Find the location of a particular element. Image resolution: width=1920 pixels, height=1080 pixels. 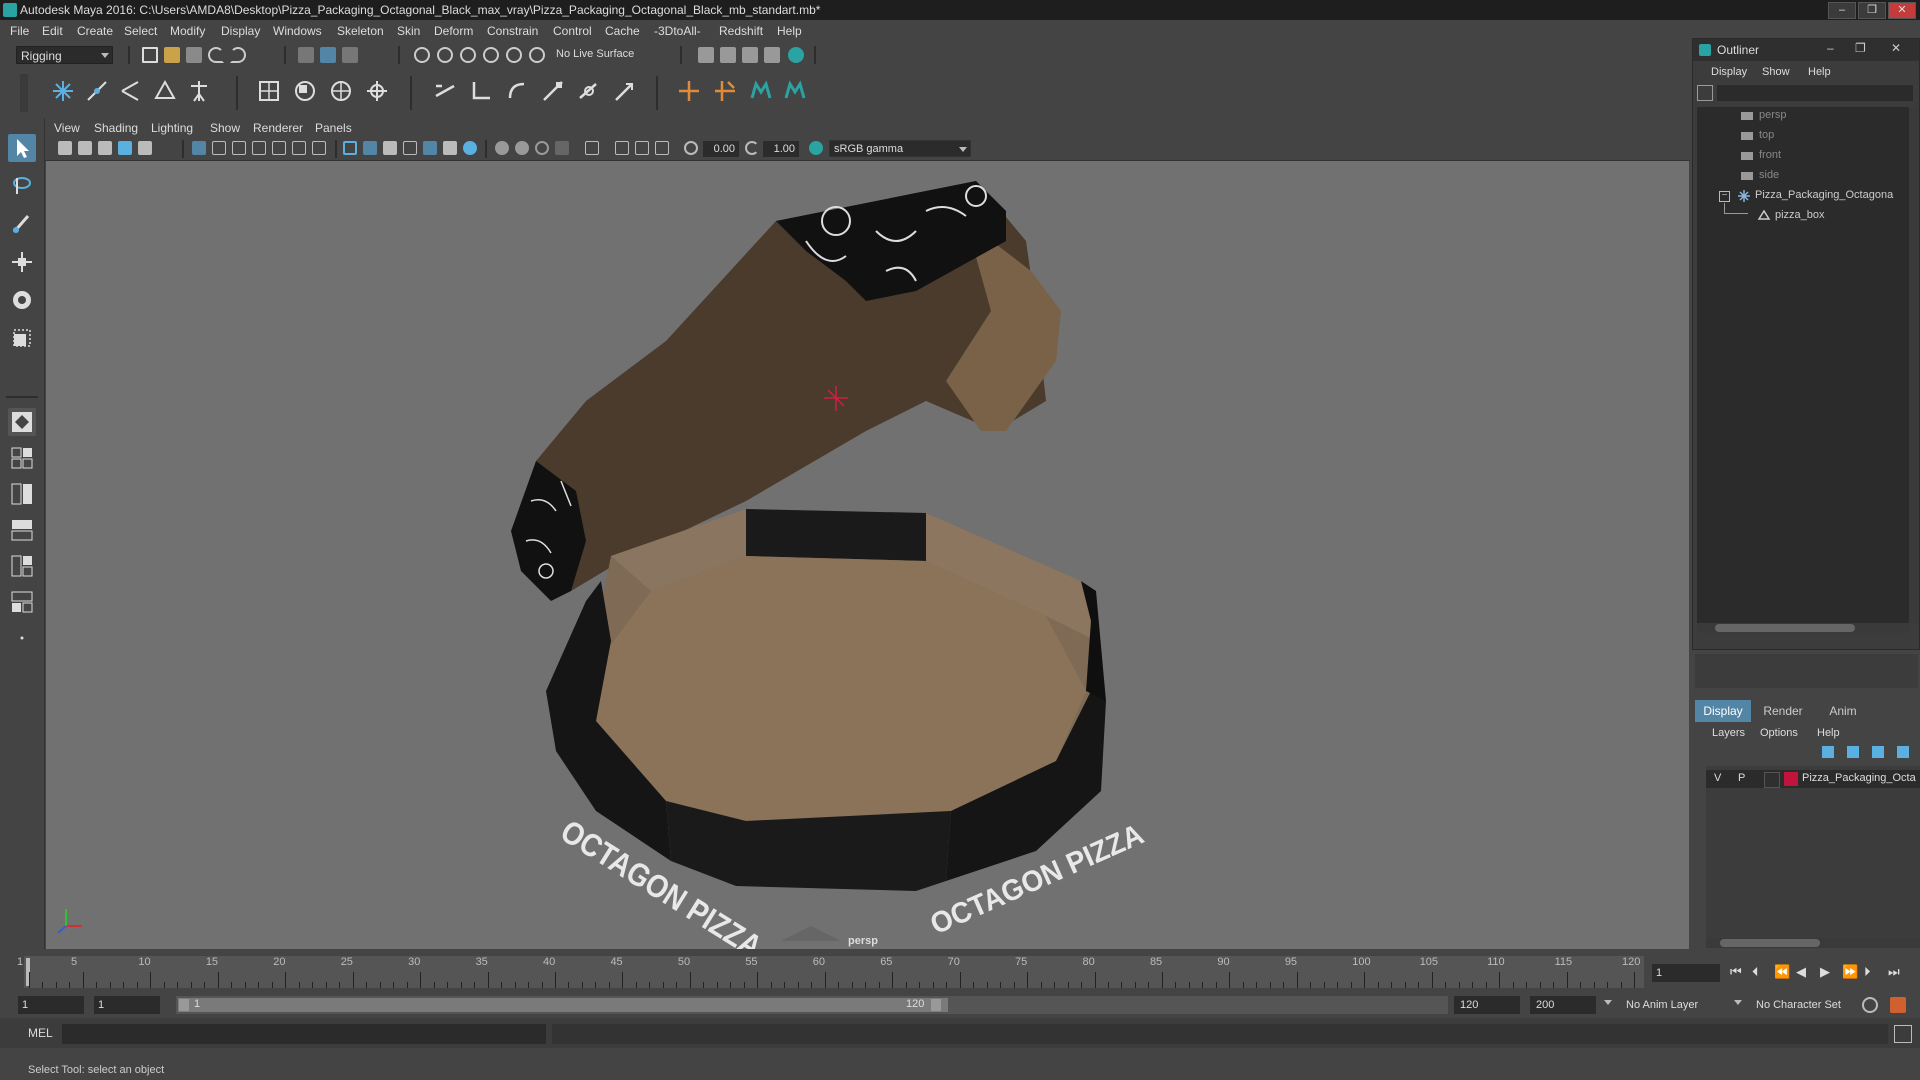

xray-active-icon is located at coordinates (642, 148).